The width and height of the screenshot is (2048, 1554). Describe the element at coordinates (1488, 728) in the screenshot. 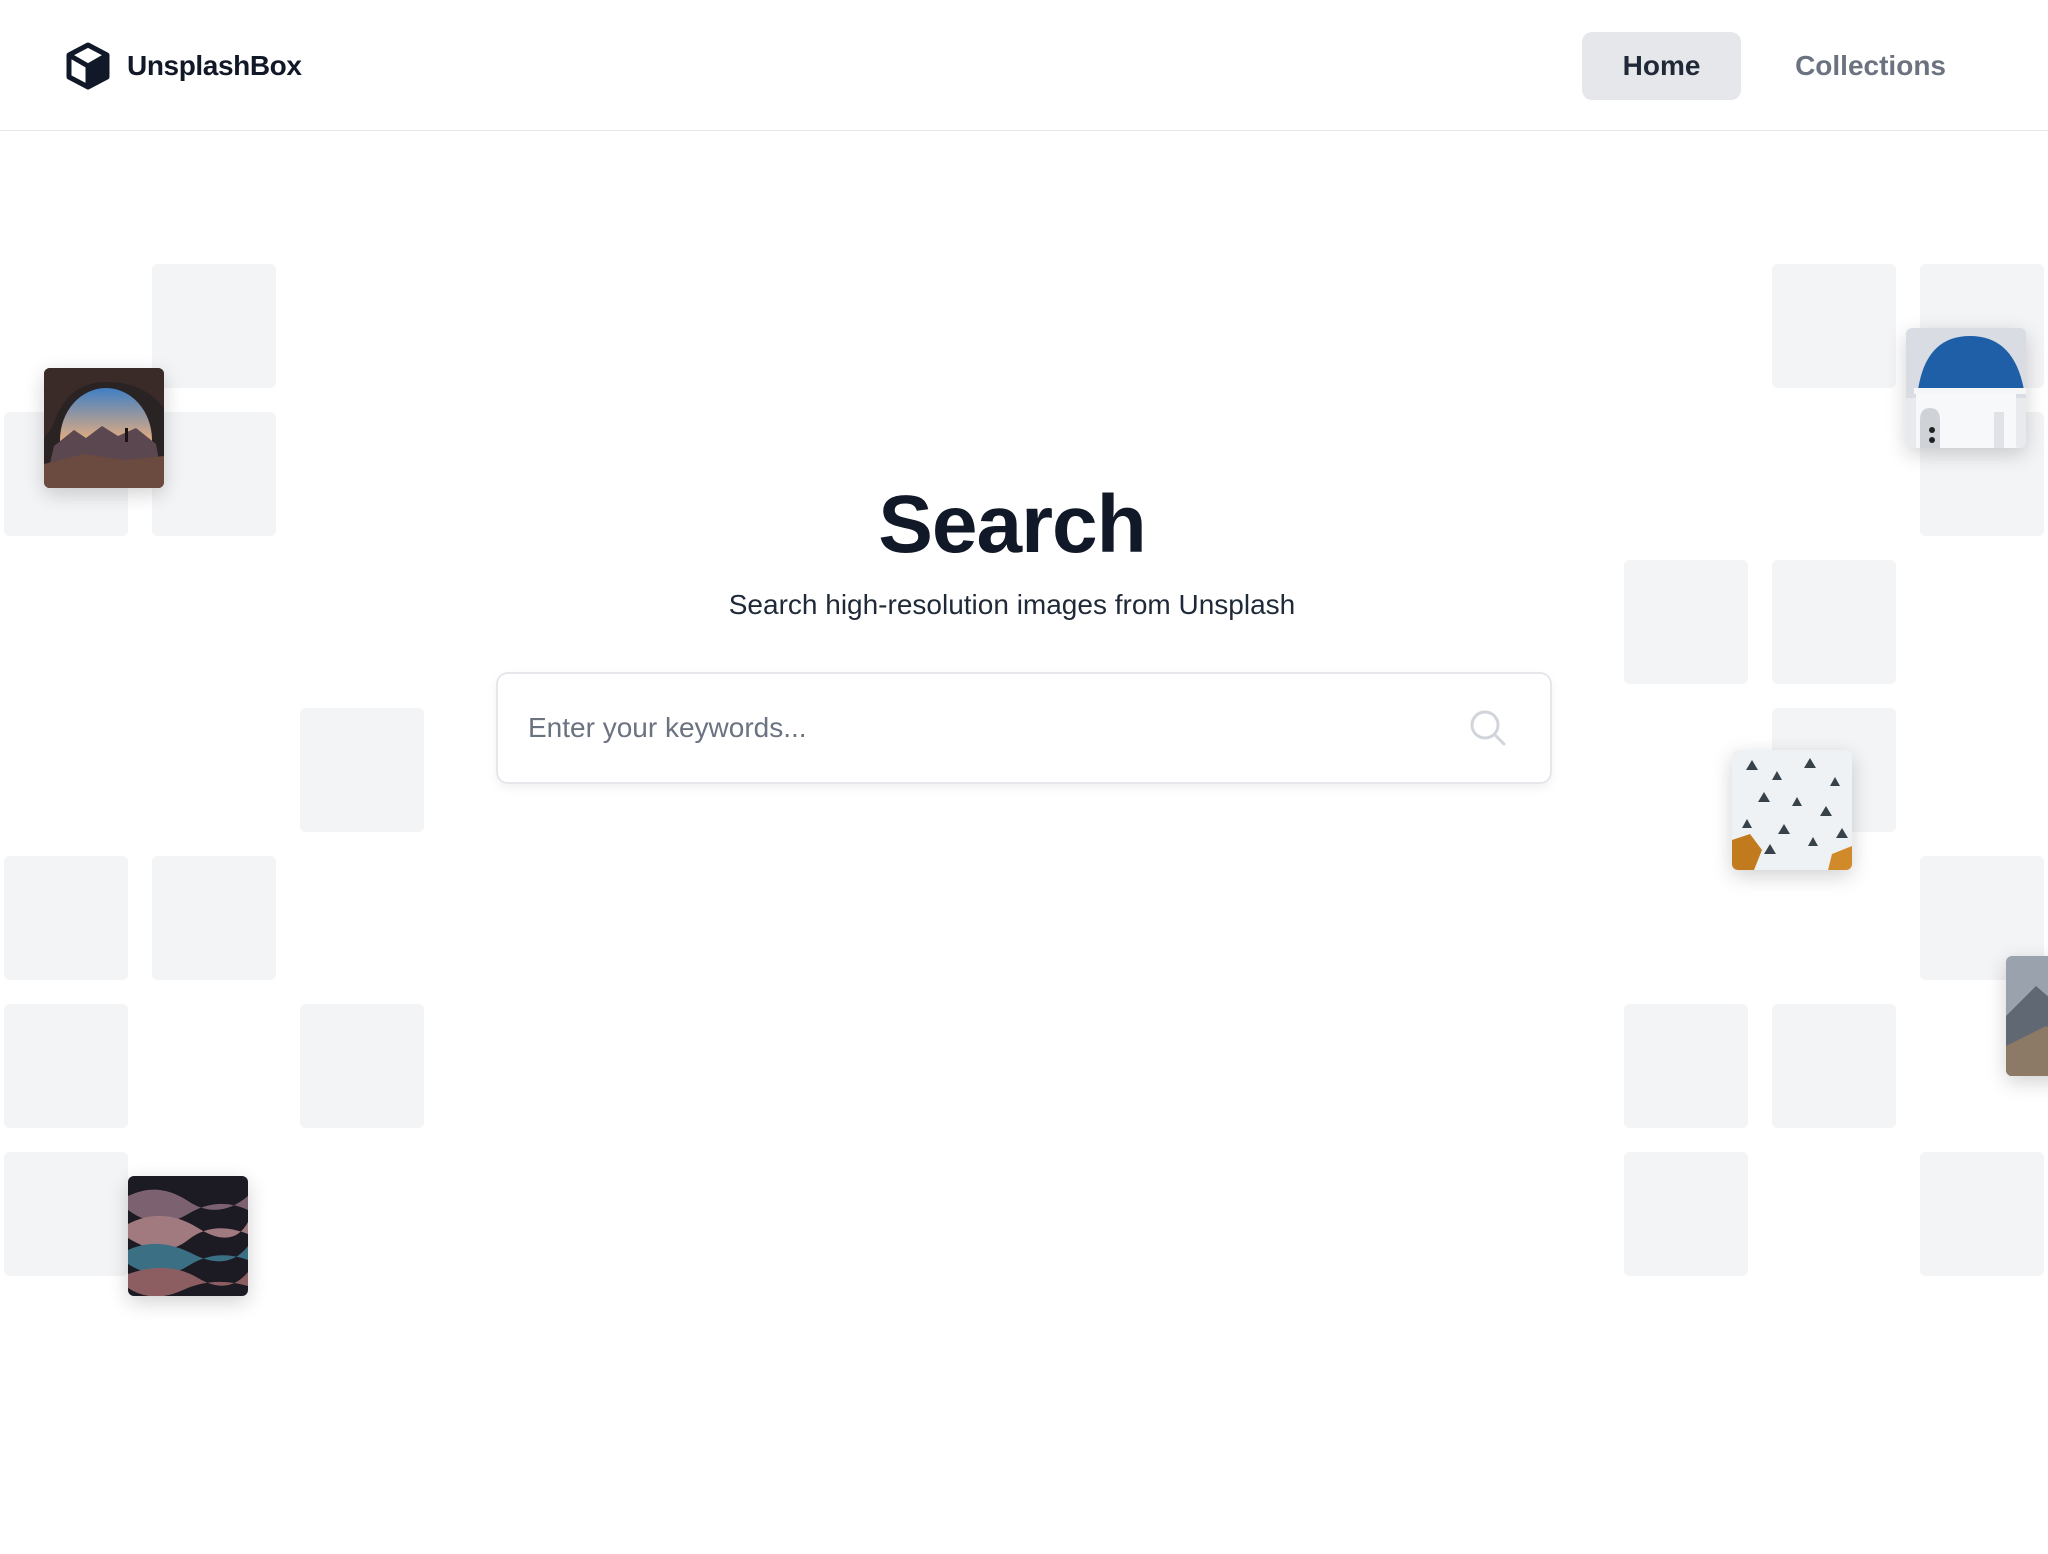

I see `search-icon` at that location.